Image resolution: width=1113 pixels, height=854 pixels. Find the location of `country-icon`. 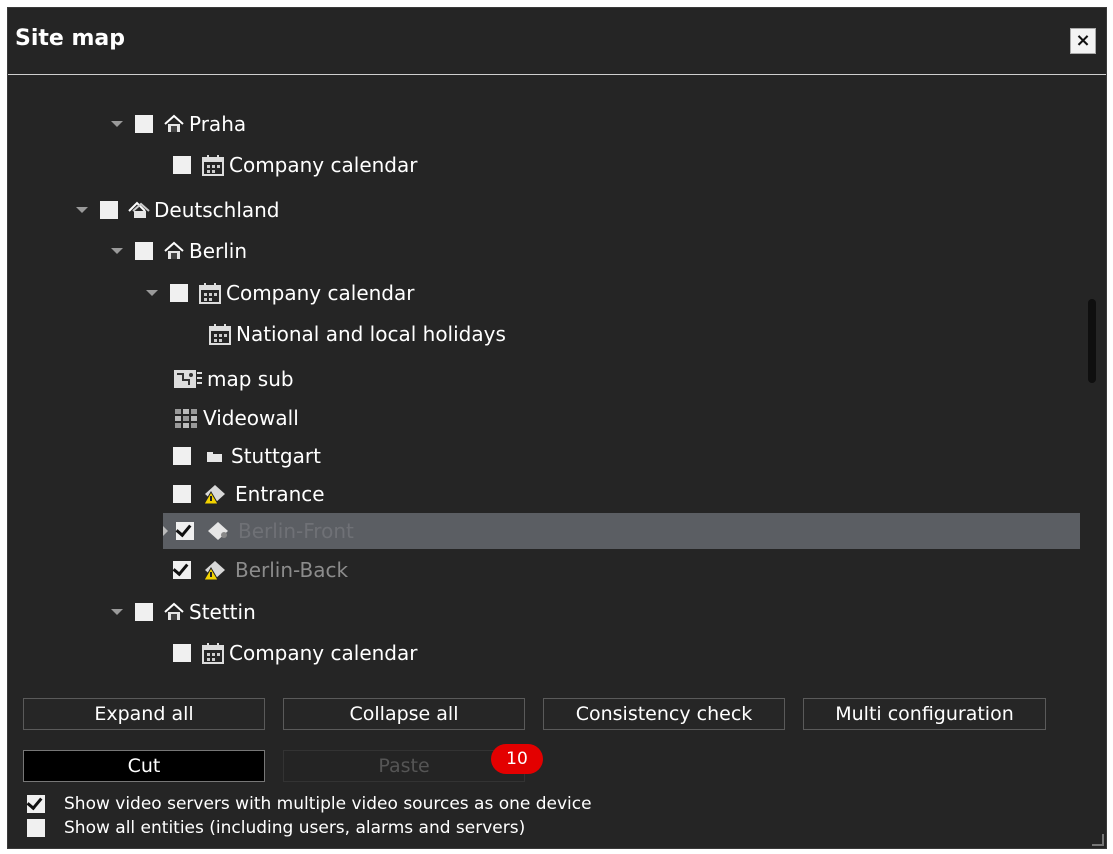

country-icon is located at coordinates (139, 209).